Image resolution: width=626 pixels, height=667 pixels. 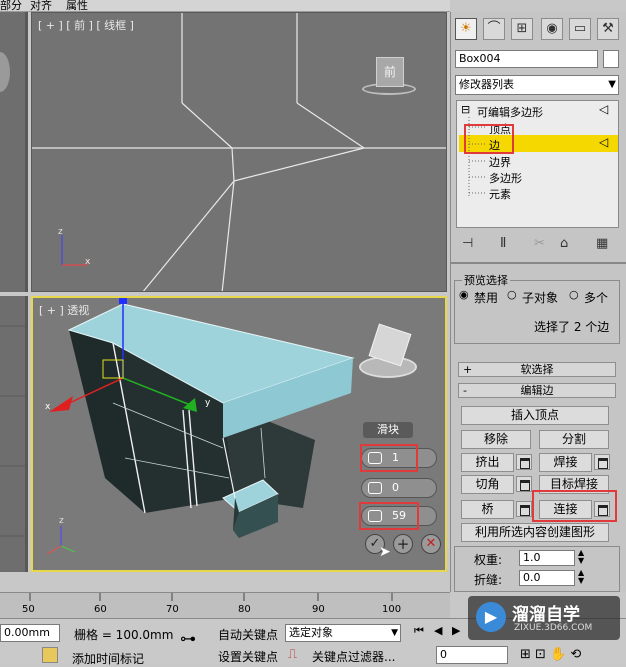 What do you see at coordinates (486, 84) in the screenshot?
I see `modifier-list-label: 修改器列表` at bounding box center [486, 84].